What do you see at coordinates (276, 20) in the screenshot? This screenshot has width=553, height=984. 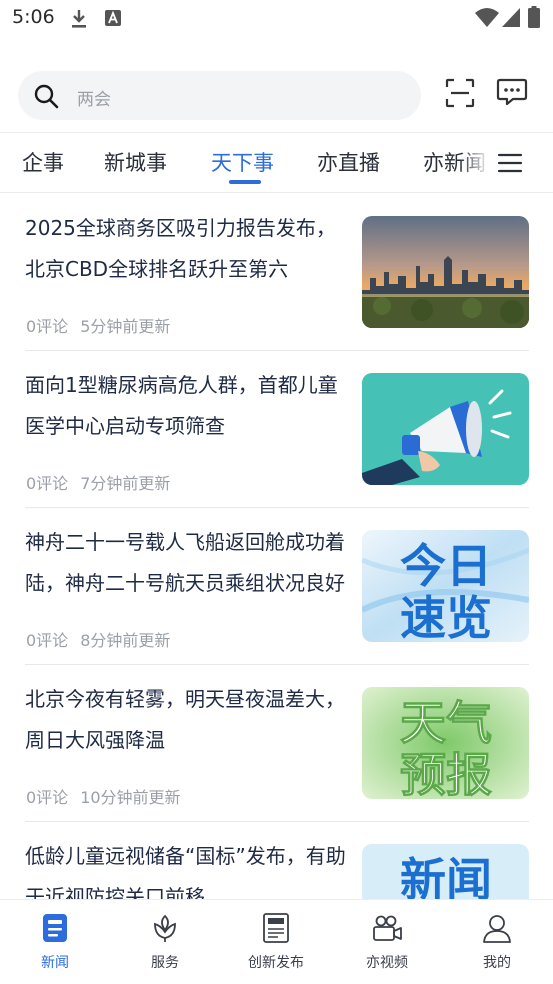 I see `status-bar: 5:06` at bounding box center [276, 20].